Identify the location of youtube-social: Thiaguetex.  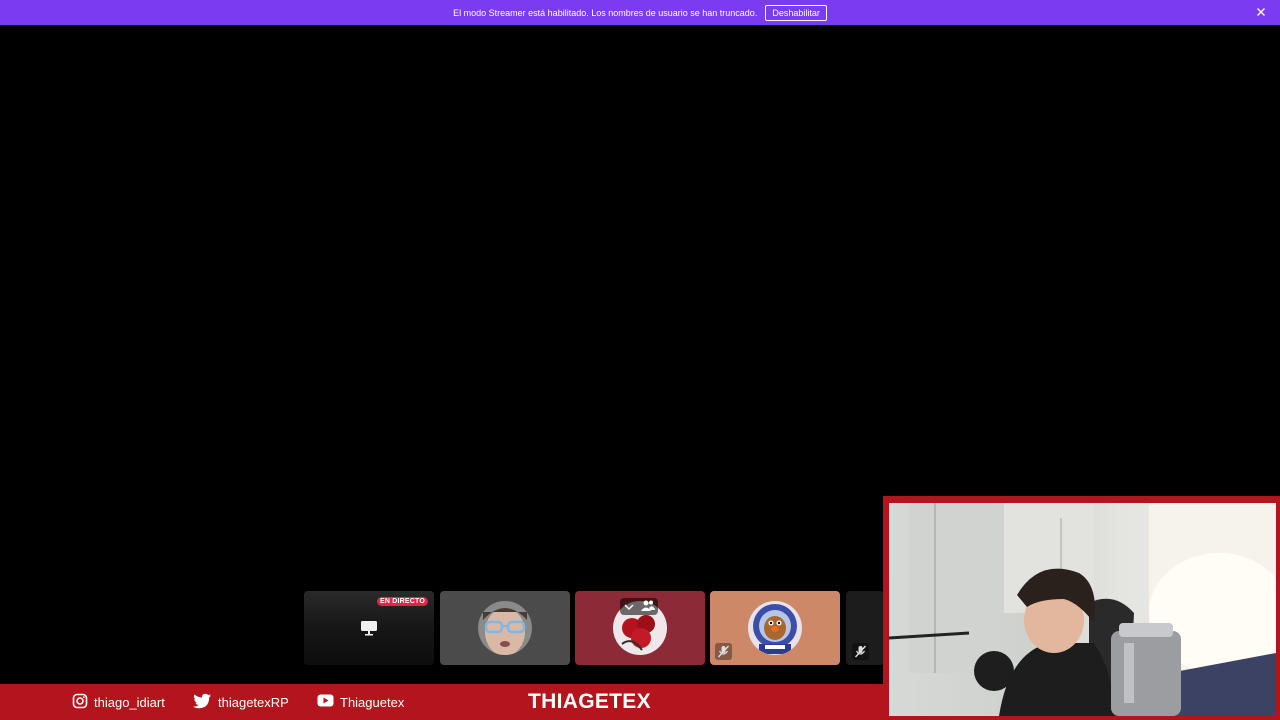
(360, 702).